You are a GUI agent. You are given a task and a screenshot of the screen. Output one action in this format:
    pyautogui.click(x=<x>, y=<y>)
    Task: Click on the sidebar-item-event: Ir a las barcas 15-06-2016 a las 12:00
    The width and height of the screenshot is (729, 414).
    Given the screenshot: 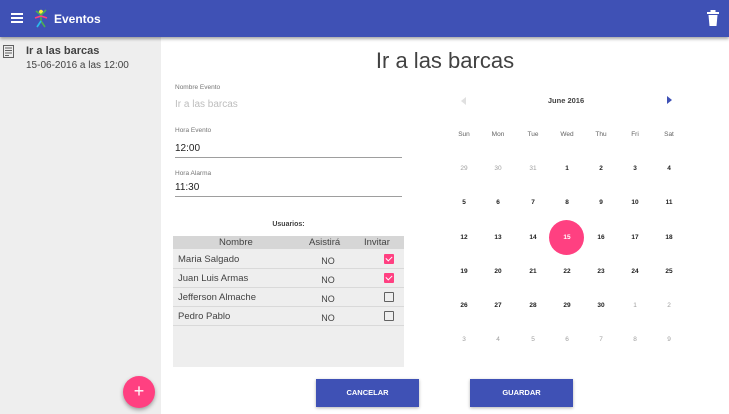 What is the action you would take?
    pyautogui.click(x=80, y=58)
    